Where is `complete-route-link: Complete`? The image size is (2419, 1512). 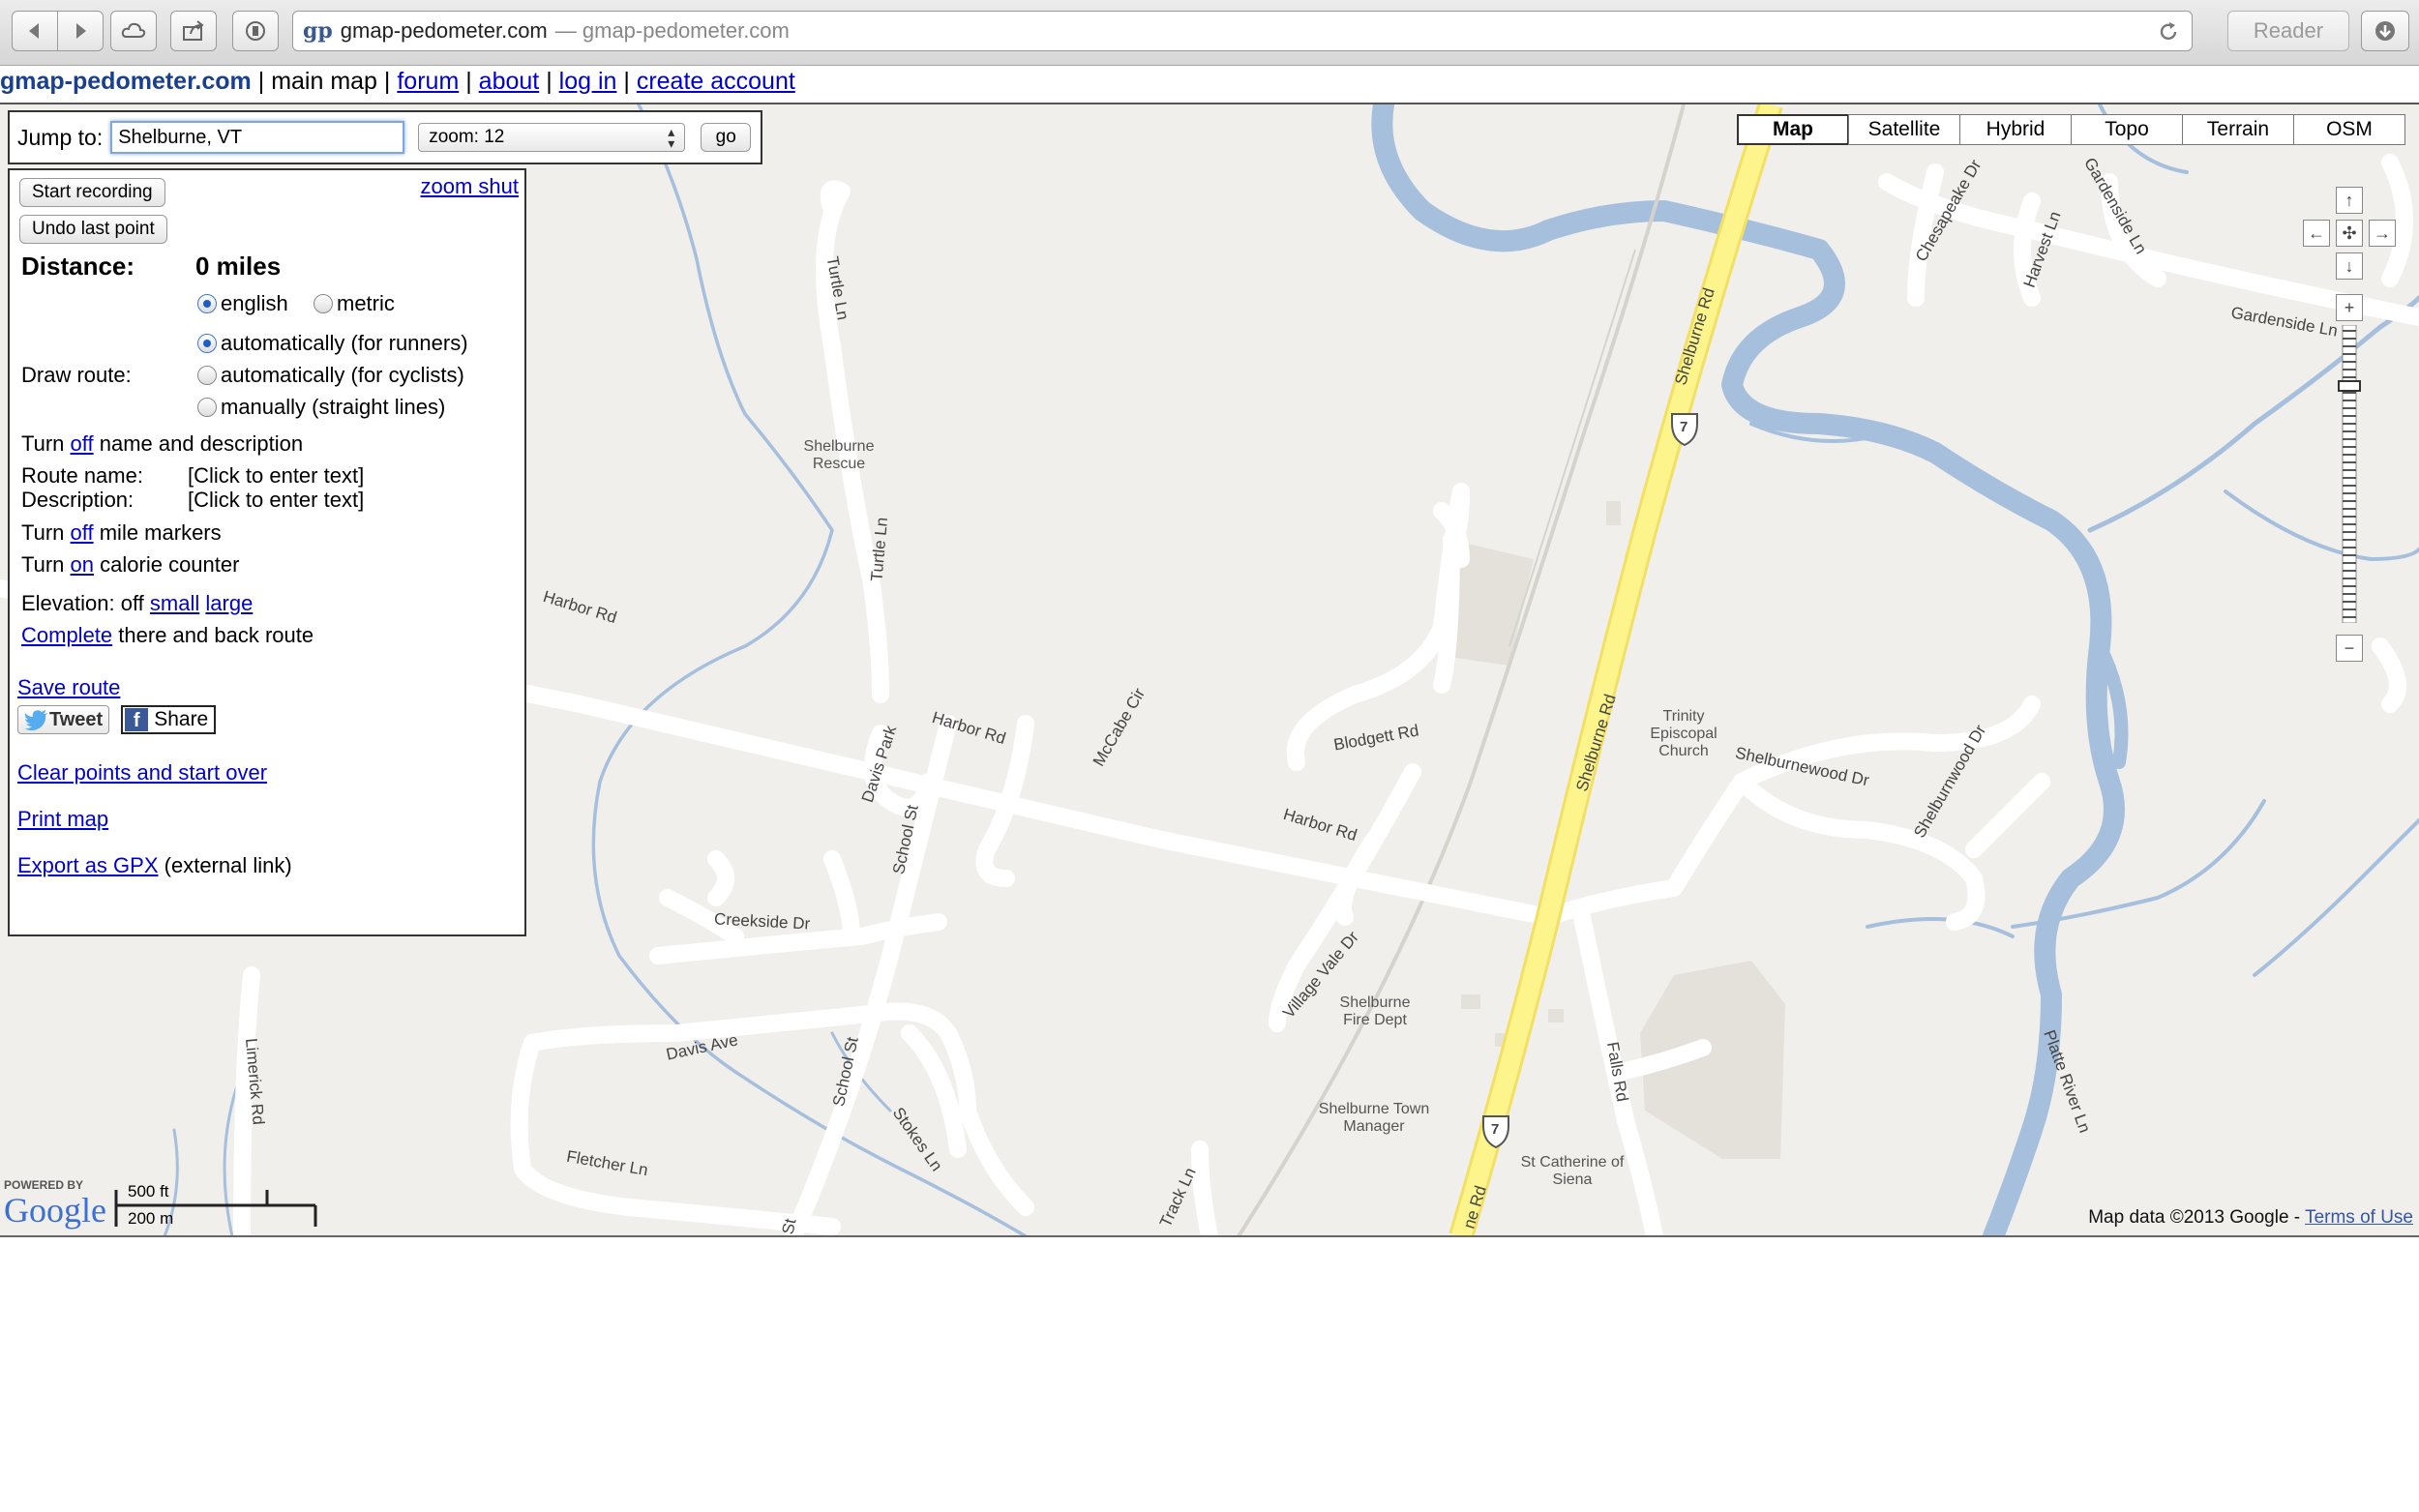
complete-route-link: Complete is located at coordinates (66, 635).